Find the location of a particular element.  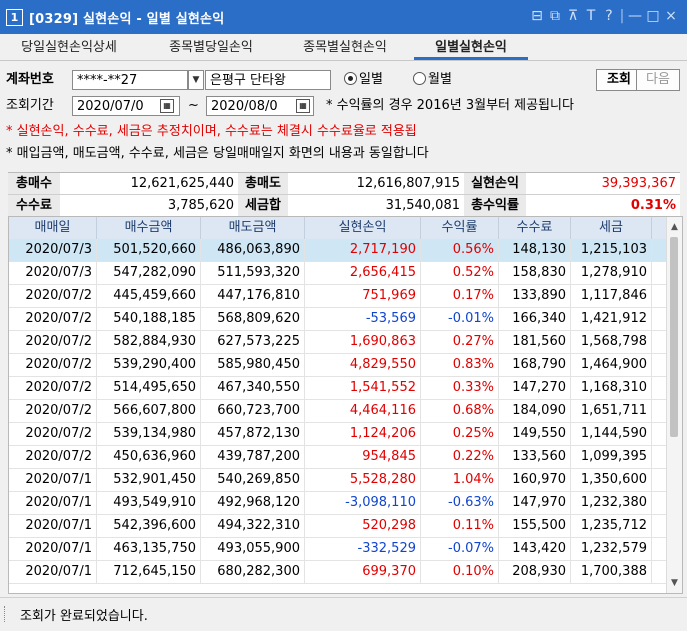

next-button: 다음 is located at coordinates (658, 80).